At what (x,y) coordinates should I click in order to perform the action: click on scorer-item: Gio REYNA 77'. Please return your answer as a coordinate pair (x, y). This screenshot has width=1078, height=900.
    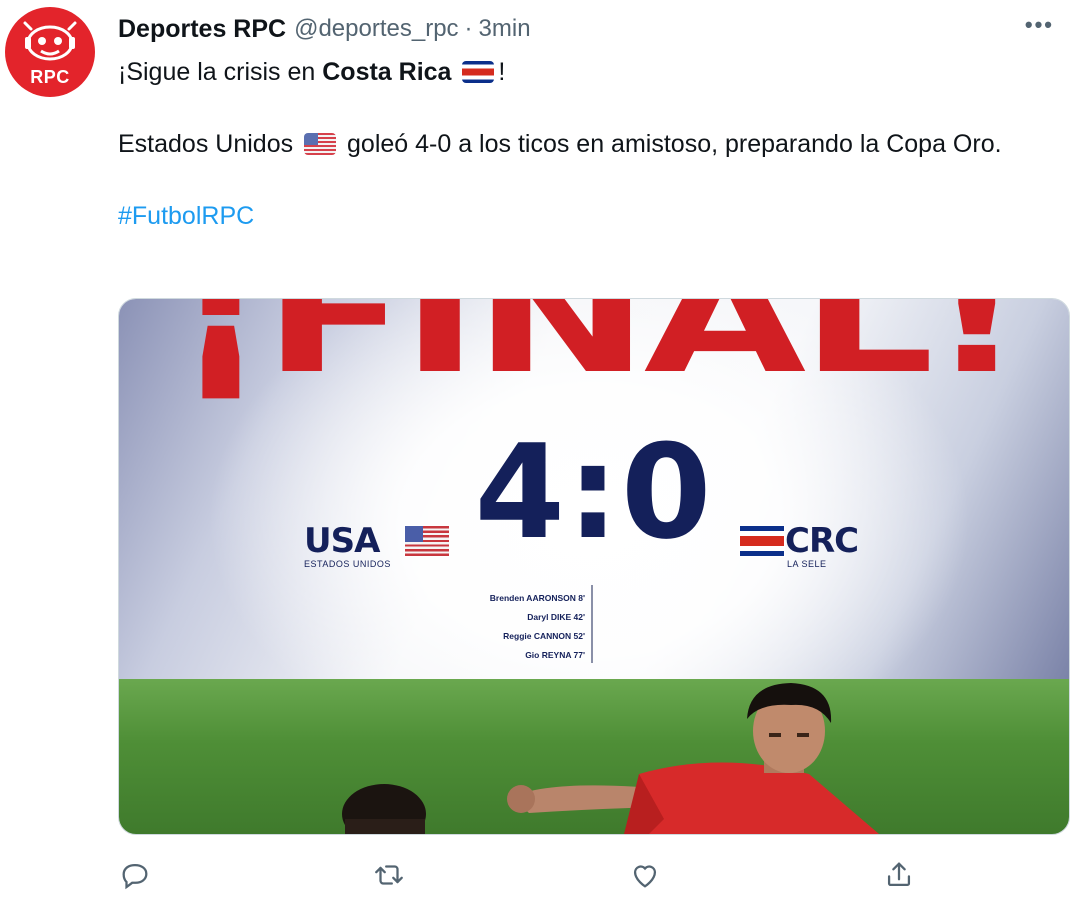
    Looking at the image, I should click on (555, 655).